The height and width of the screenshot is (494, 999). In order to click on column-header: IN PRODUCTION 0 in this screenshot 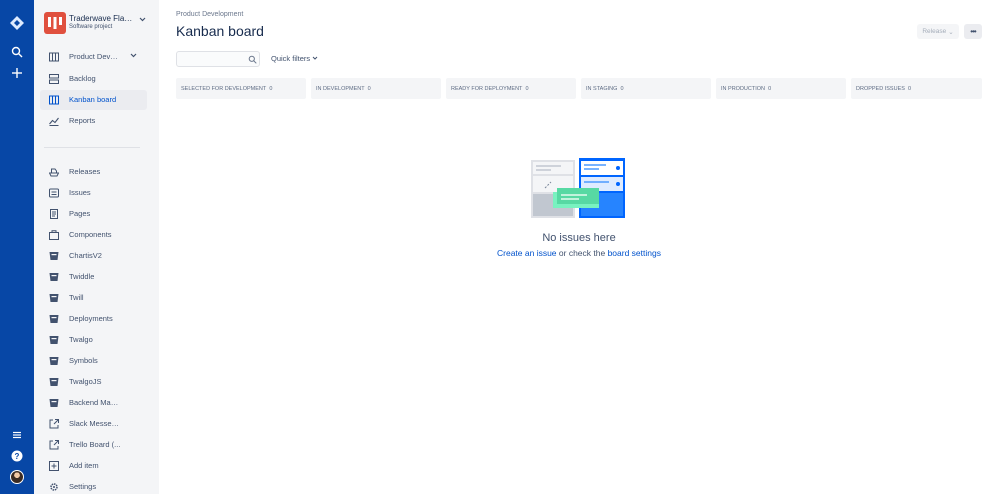, I will do `click(746, 89)`.